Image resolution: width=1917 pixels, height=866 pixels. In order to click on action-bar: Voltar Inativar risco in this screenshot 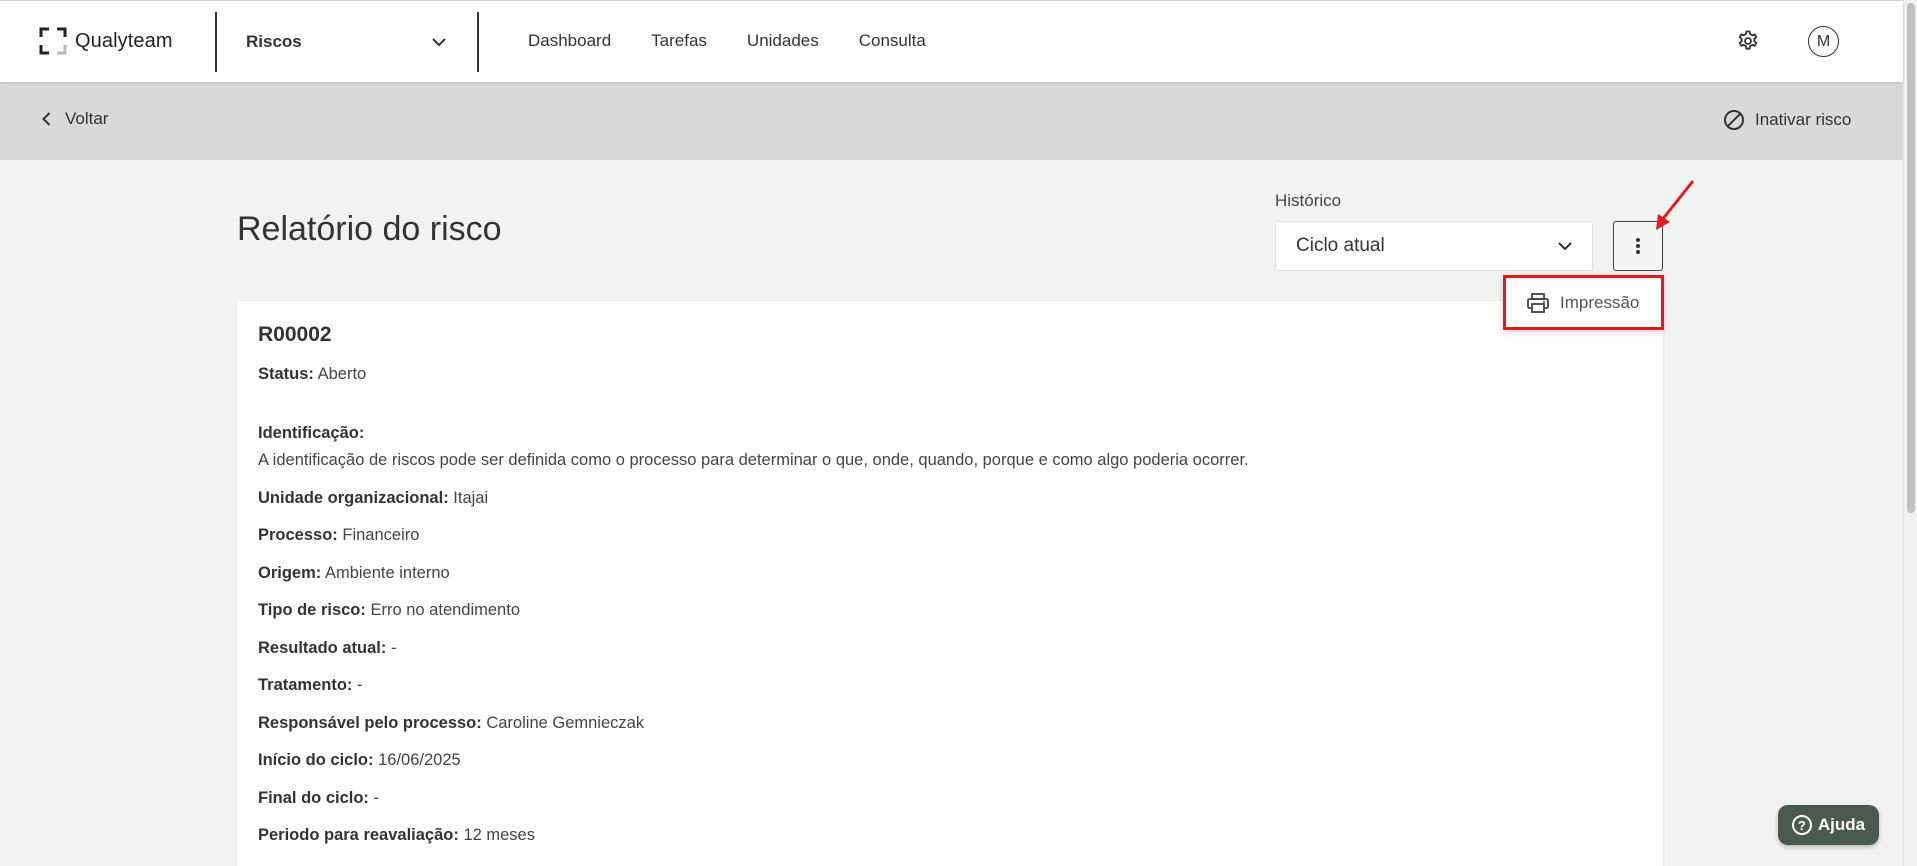, I will do `click(951, 121)`.